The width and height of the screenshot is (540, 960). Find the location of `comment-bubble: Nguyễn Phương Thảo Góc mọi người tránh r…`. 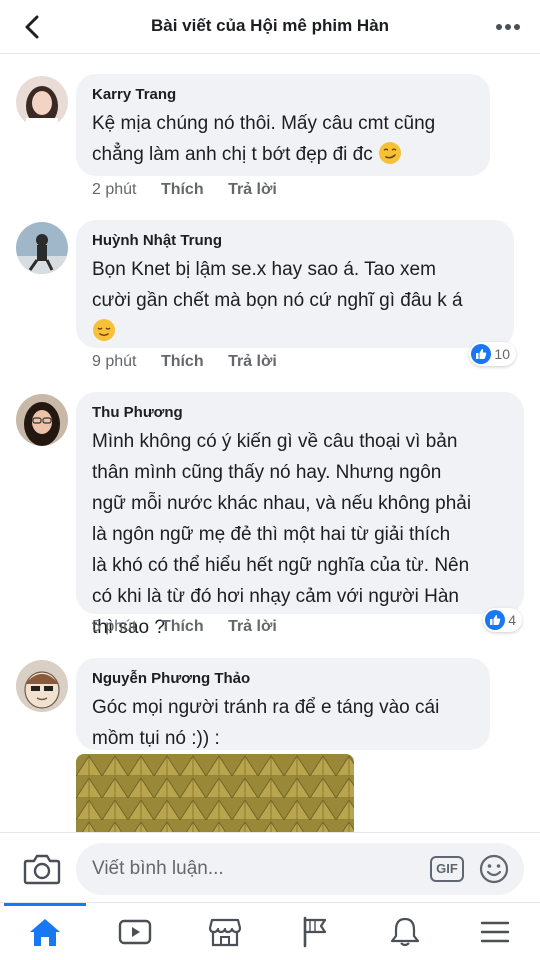

comment-bubble: Nguyễn Phương Thảo Góc mọi người tránh r… is located at coordinates (283, 704).